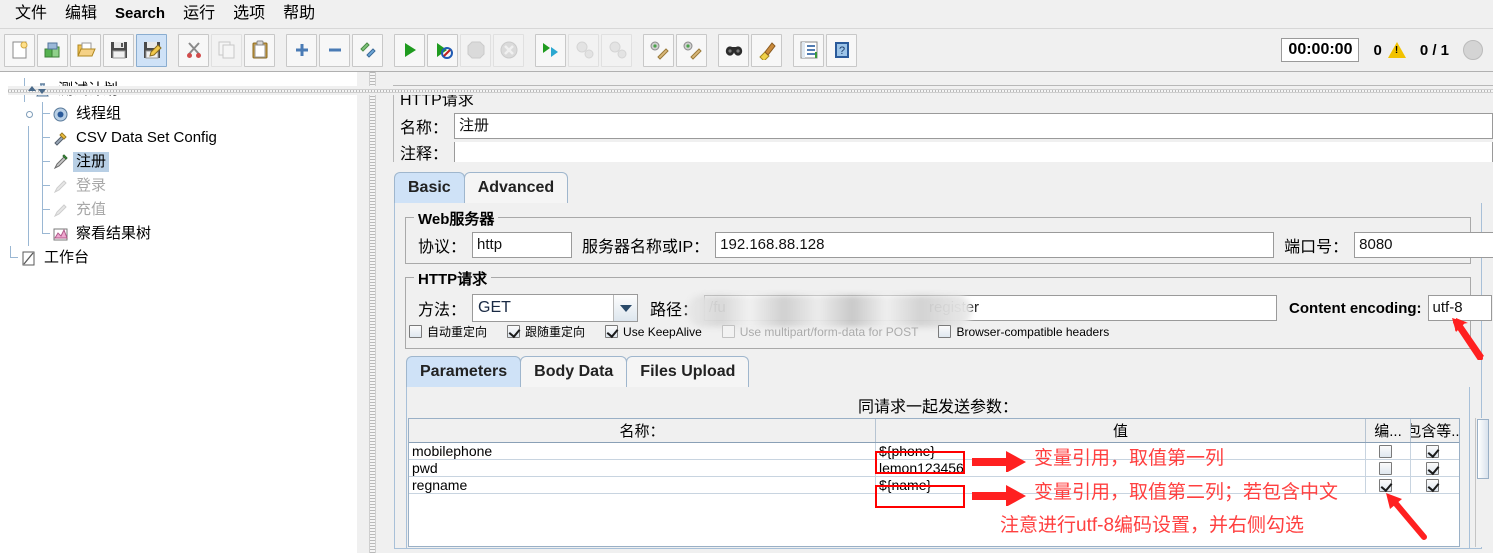 Image resolution: width=1493 pixels, height=553 pixels. What do you see at coordinates (118, 50) in the screenshot?
I see `save-icon` at bounding box center [118, 50].